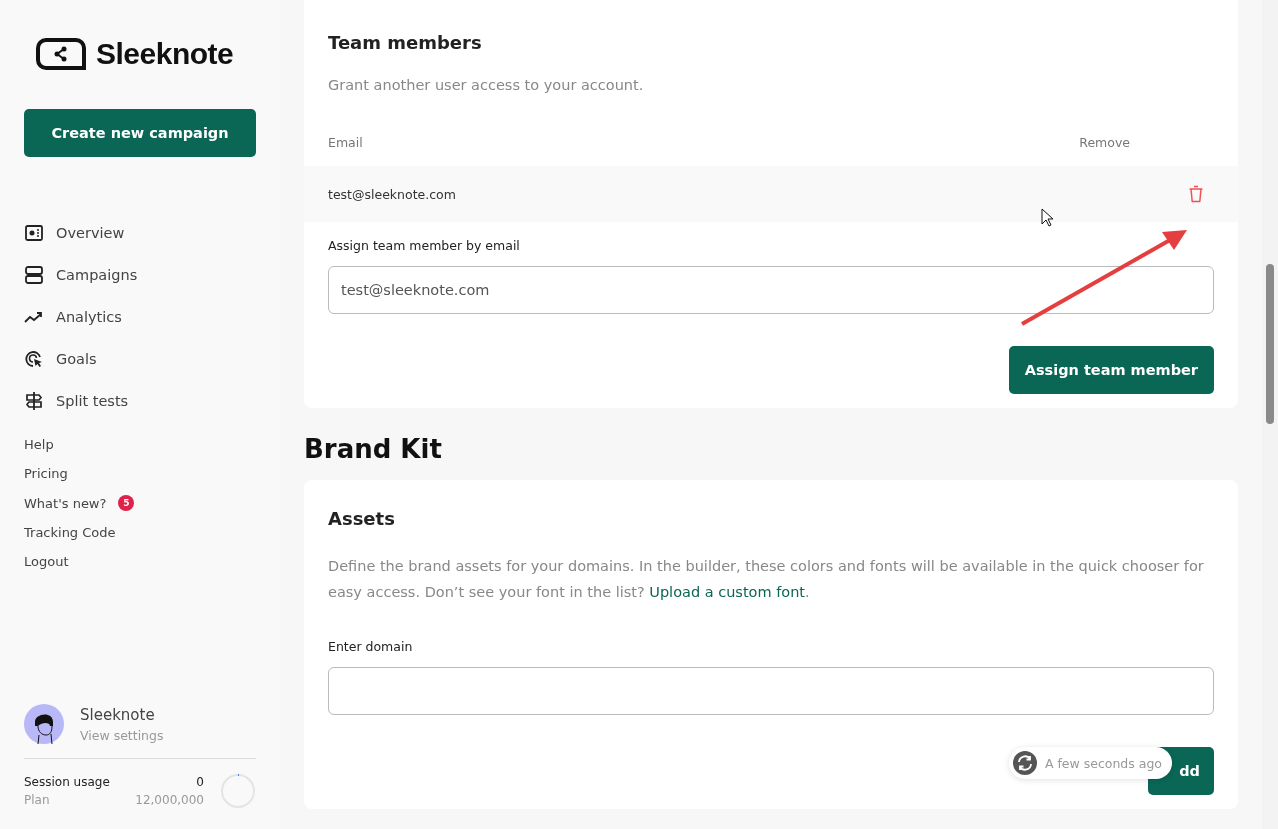 Image resolution: width=1278 pixels, height=829 pixels. What do you see at coordinates (126, 503) in the screenshot?
I see `notification-badge: 5` at bounding box center [126, 503].